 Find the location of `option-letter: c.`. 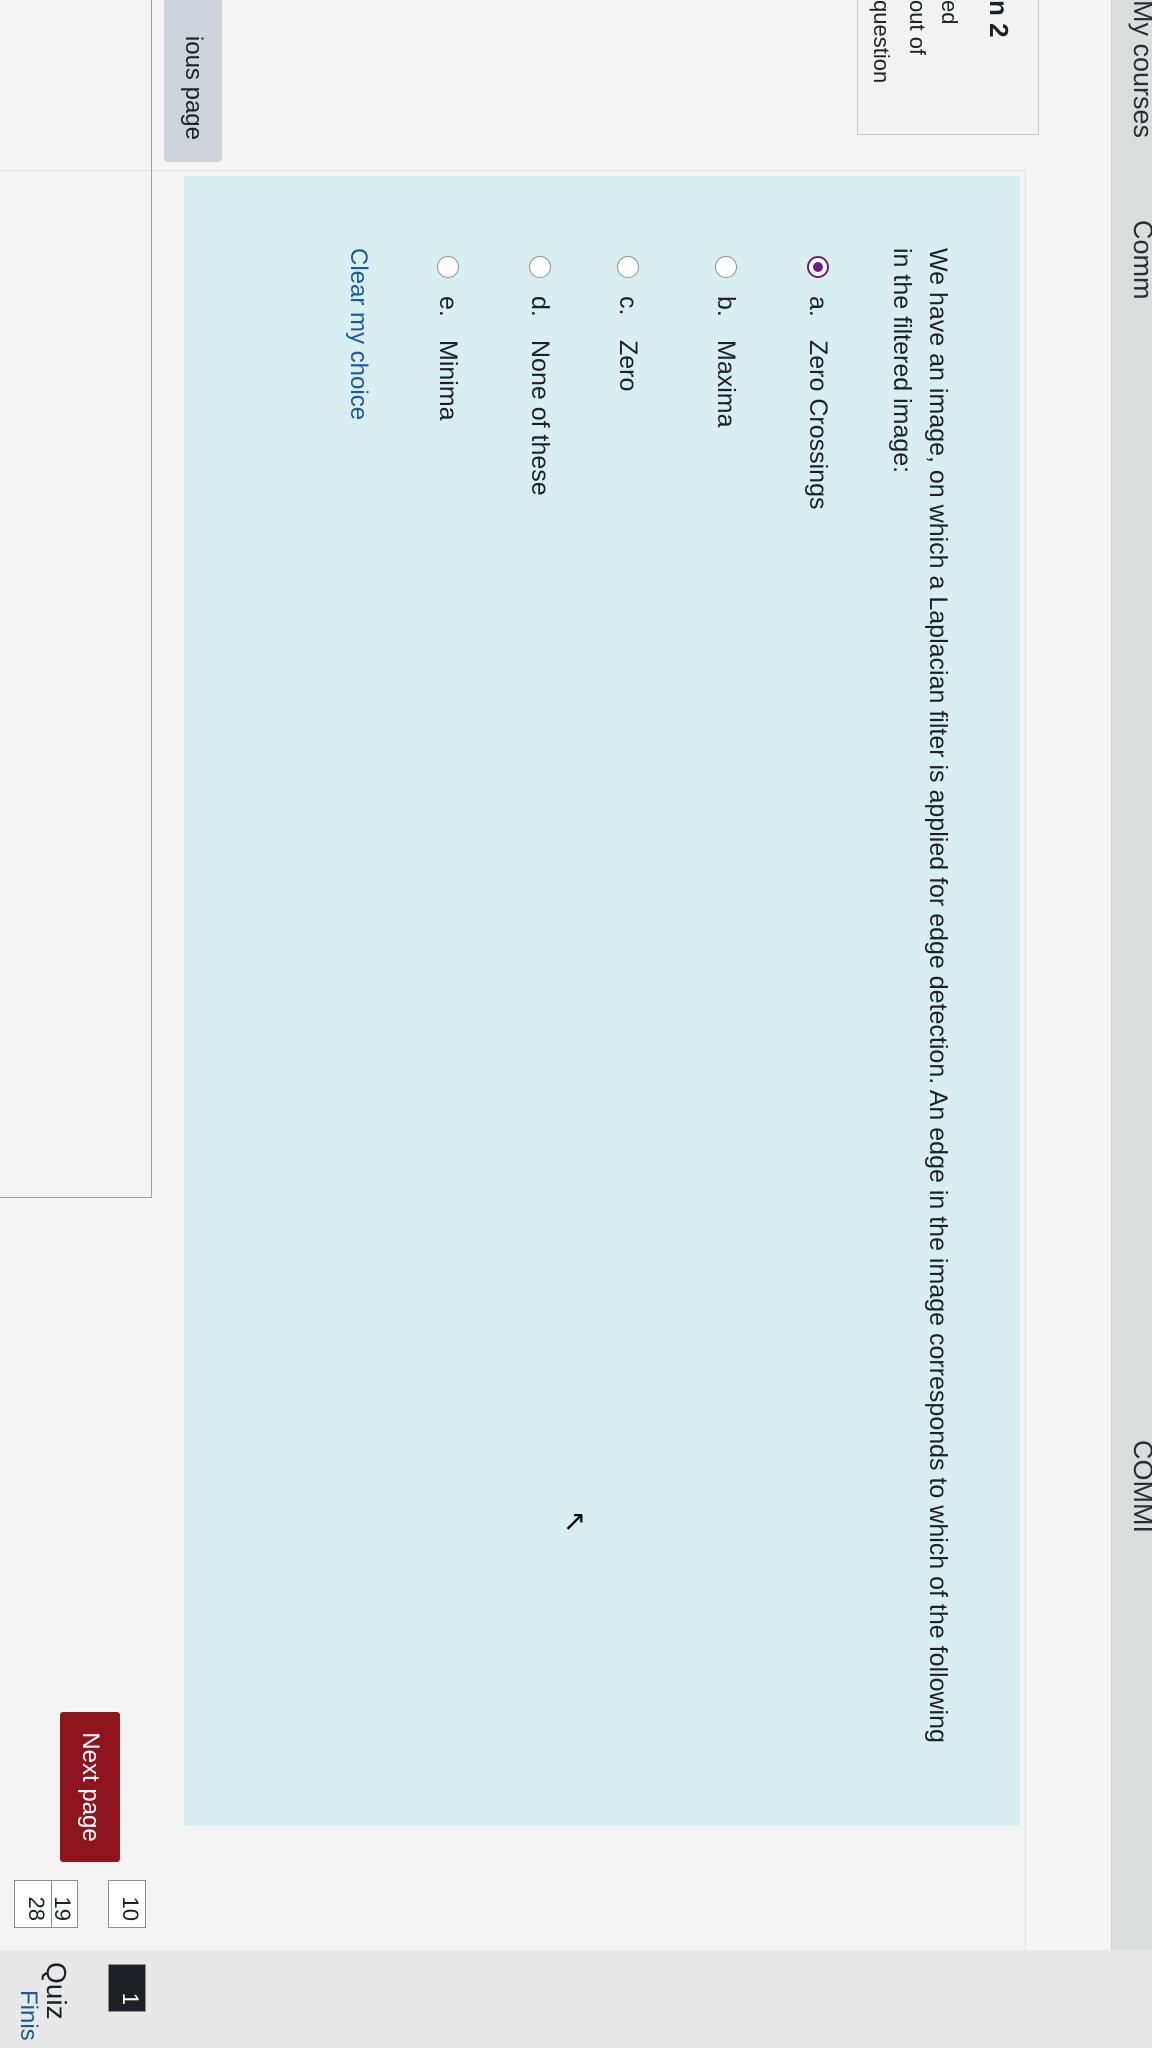

option-letter: c. is located at coordinates (628, 306).